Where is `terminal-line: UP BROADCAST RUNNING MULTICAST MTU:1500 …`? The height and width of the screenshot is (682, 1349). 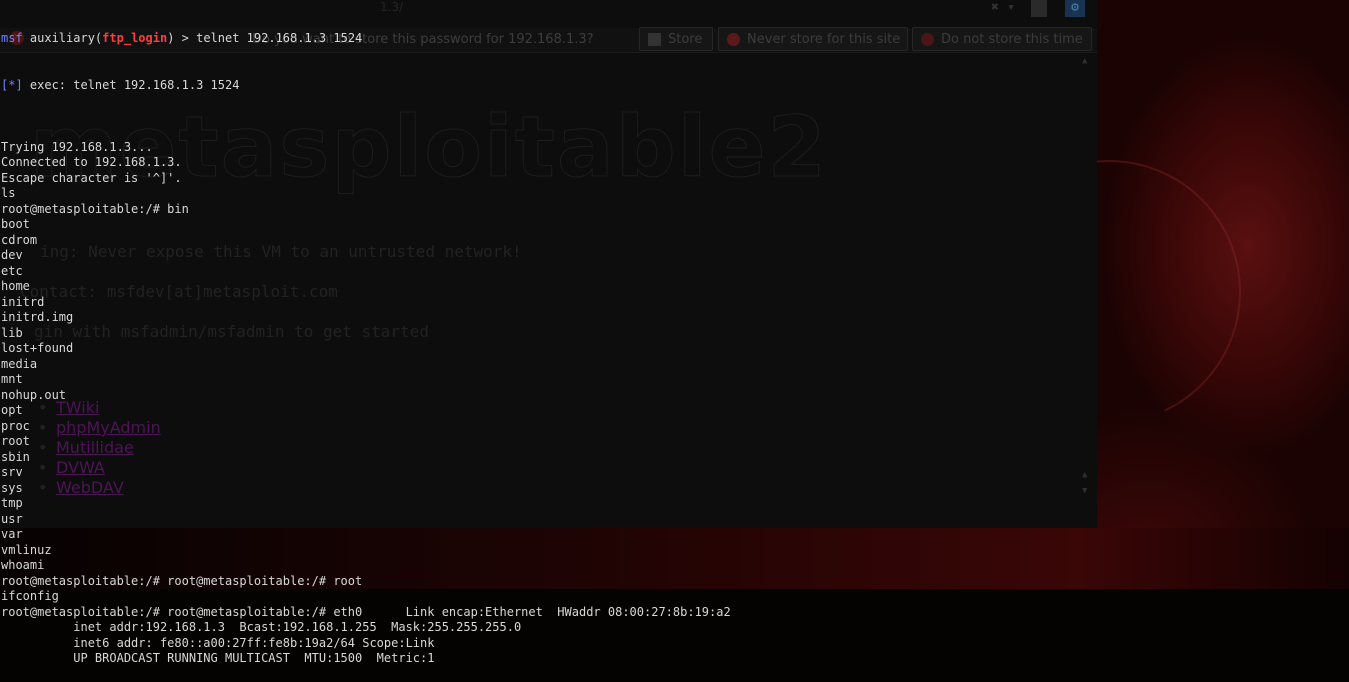 terminal-line: UP BROADCAST RUNNING MULTICAST MTU:1500 … is located at coordinates (218, 658).